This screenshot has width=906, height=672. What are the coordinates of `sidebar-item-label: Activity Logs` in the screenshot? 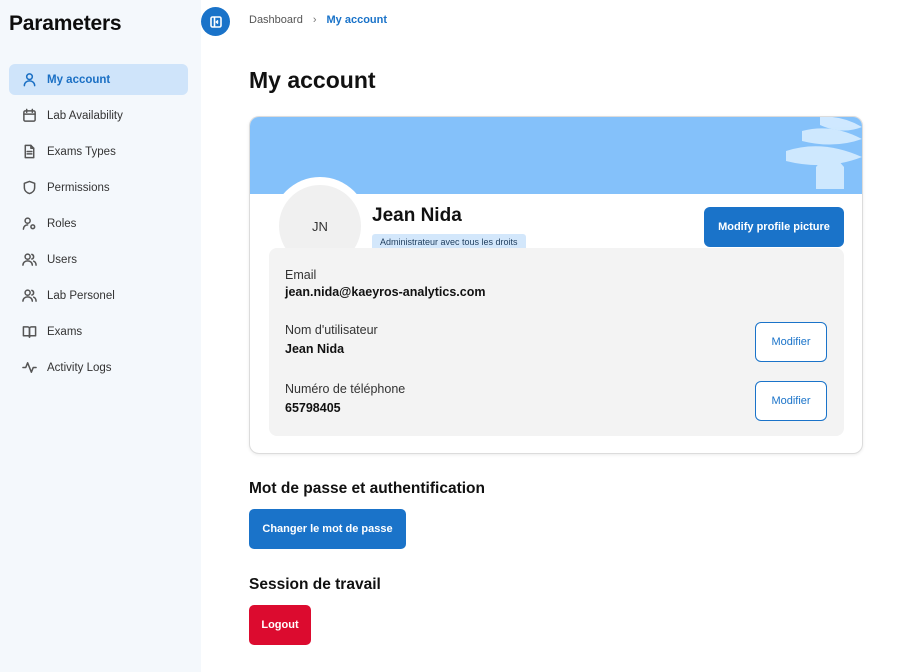 It's located at (79, 367).